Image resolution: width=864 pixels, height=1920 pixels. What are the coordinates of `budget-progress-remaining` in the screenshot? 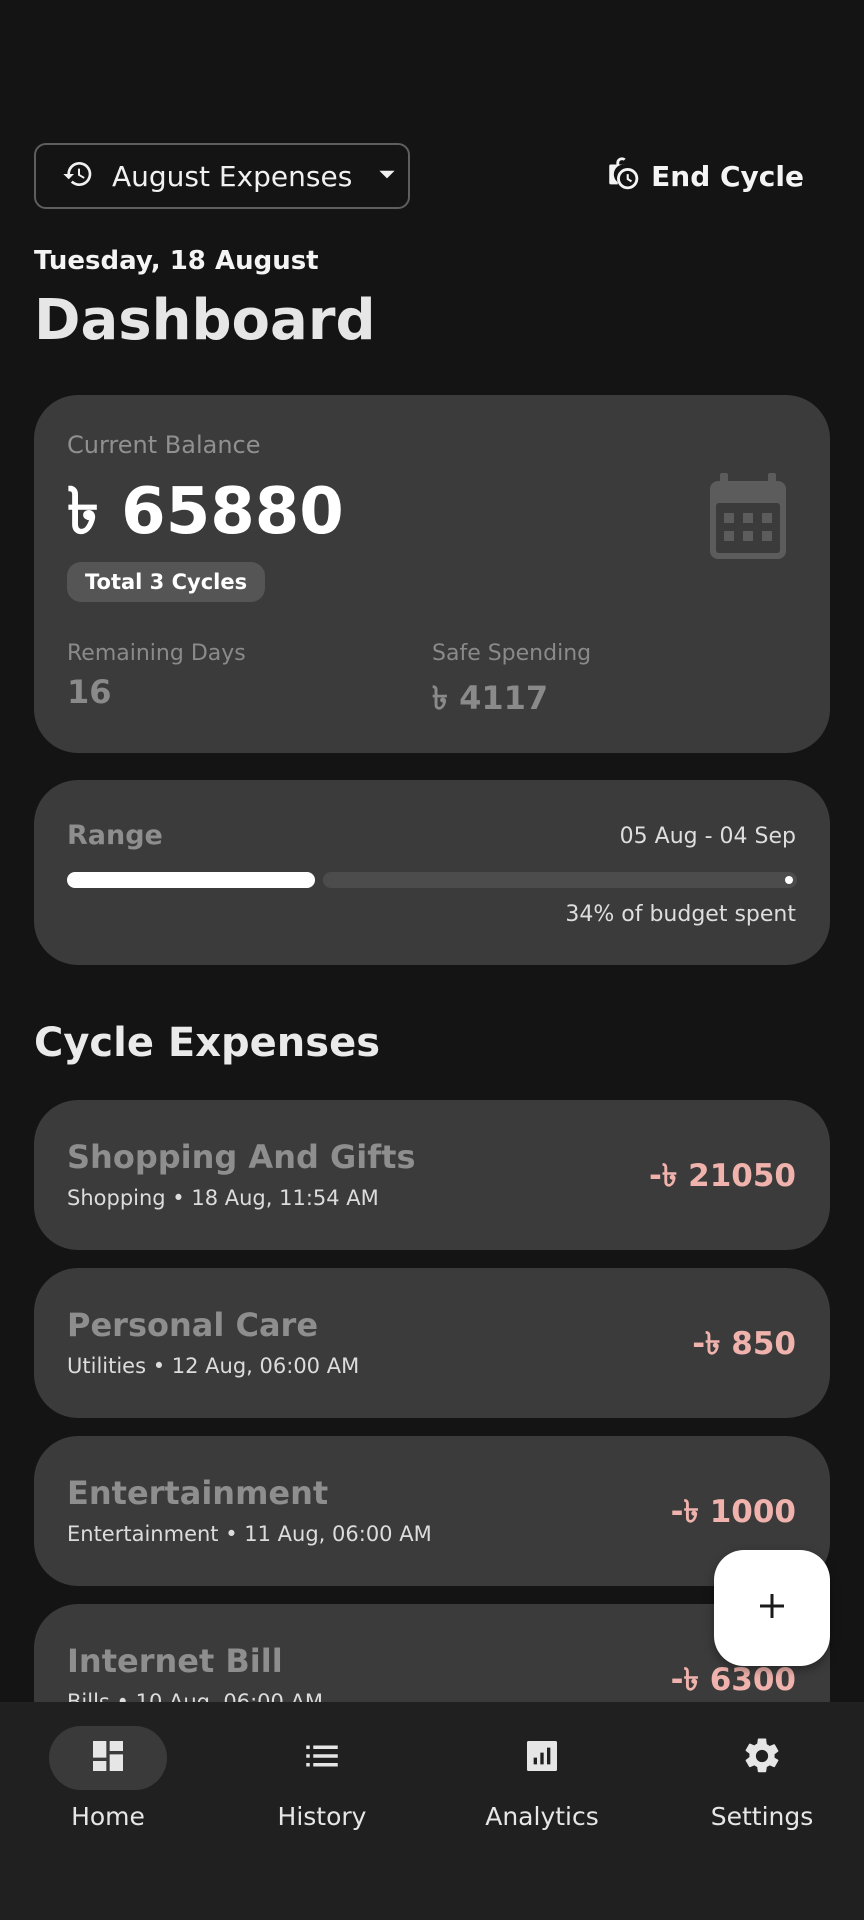 It's located at (560, 880).